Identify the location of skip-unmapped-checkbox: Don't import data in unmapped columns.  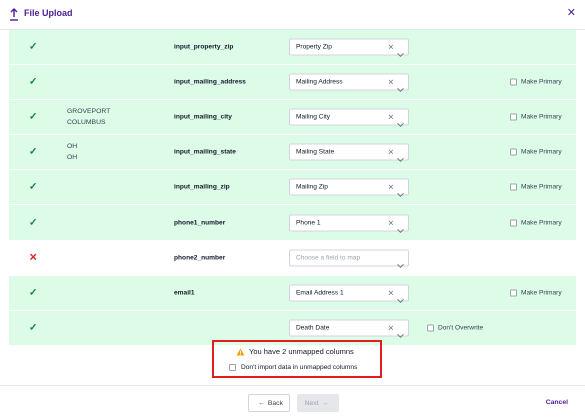
(293, 367).